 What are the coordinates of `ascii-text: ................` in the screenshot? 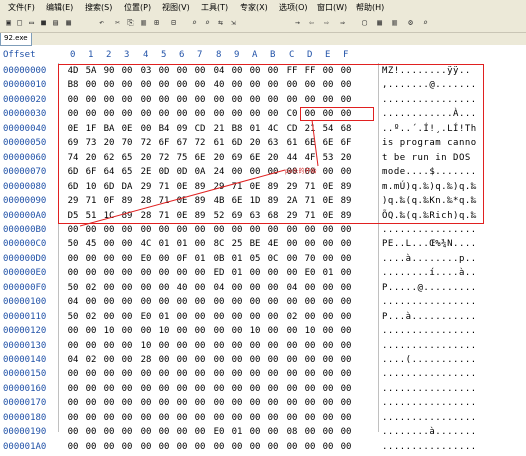 It's located at (429, 447).